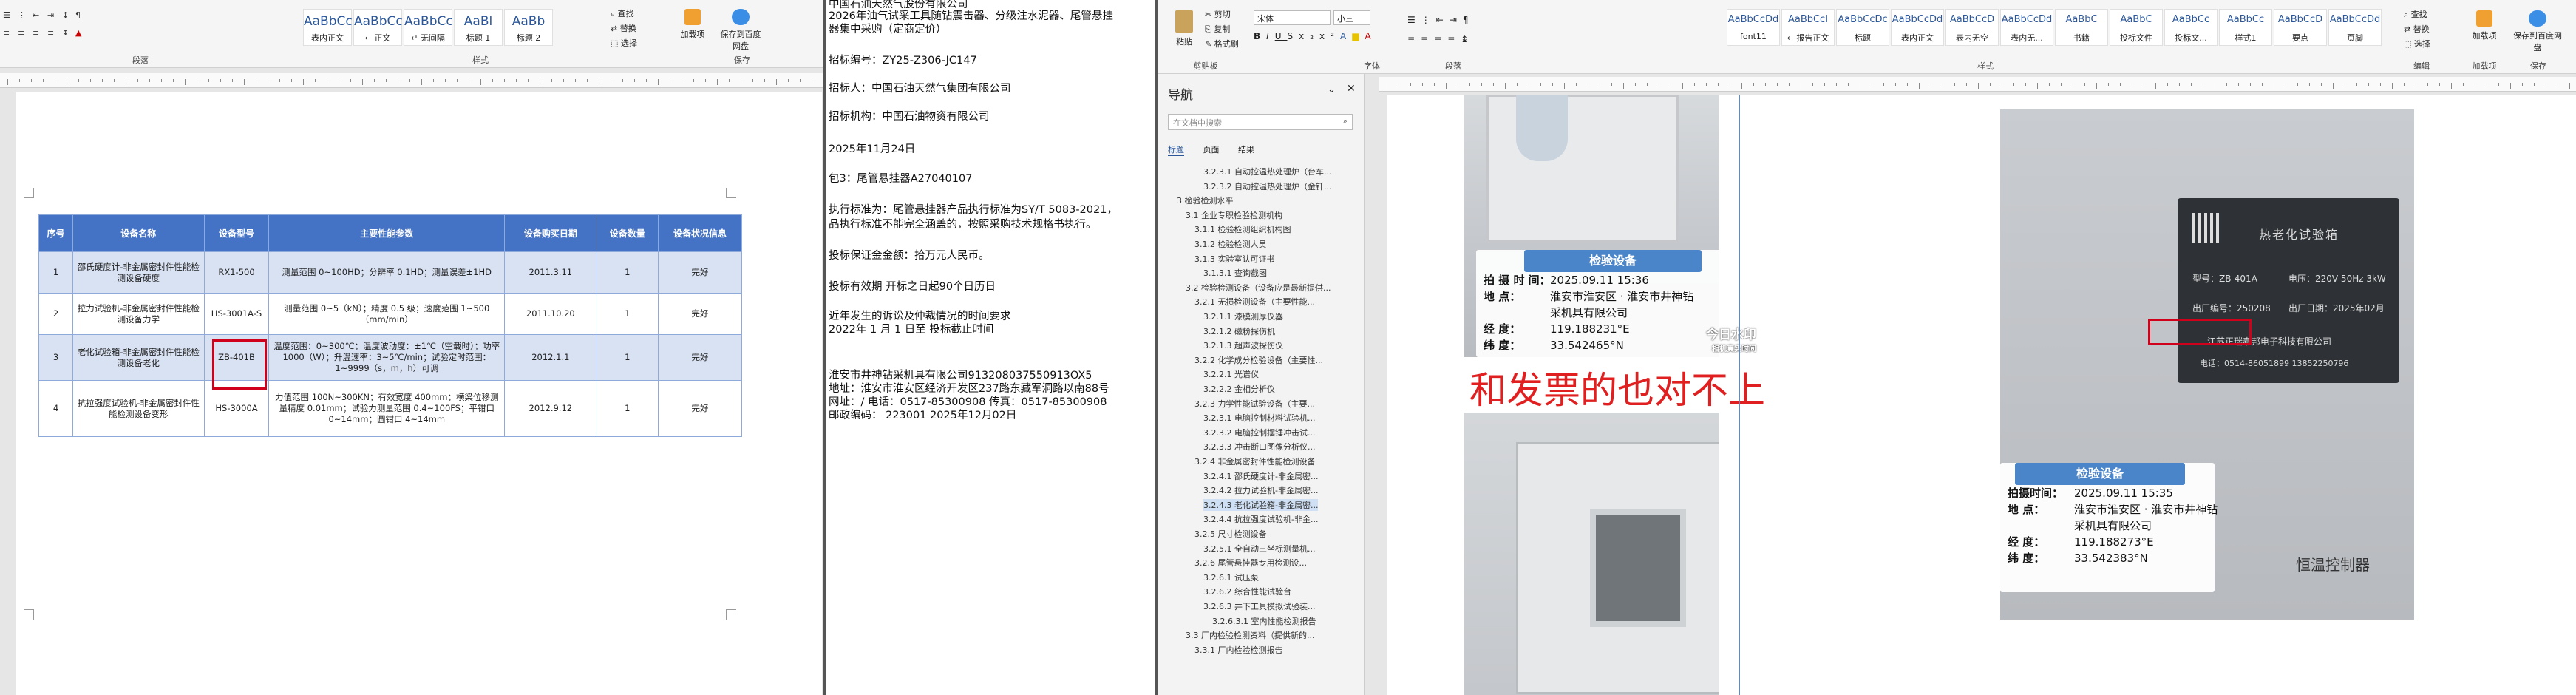 The image size is (2576, 695). I want to click on paste-button: 粘贴, so click(1184, 28).